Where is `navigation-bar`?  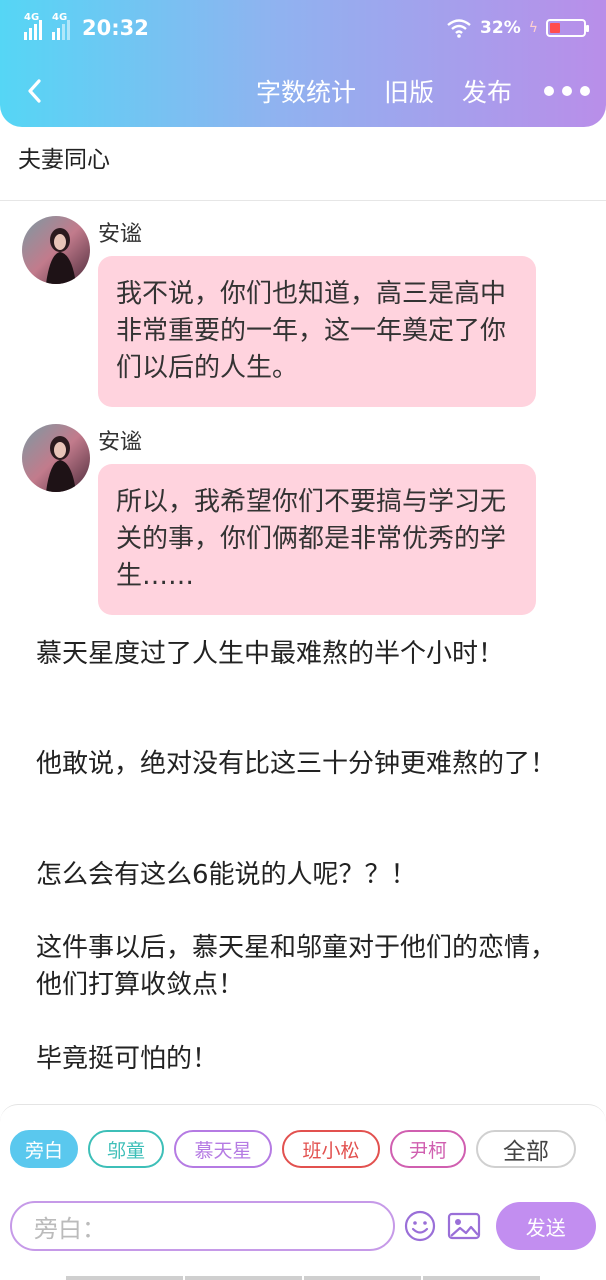 navigation-bar is located at coordinates (303, 1278).